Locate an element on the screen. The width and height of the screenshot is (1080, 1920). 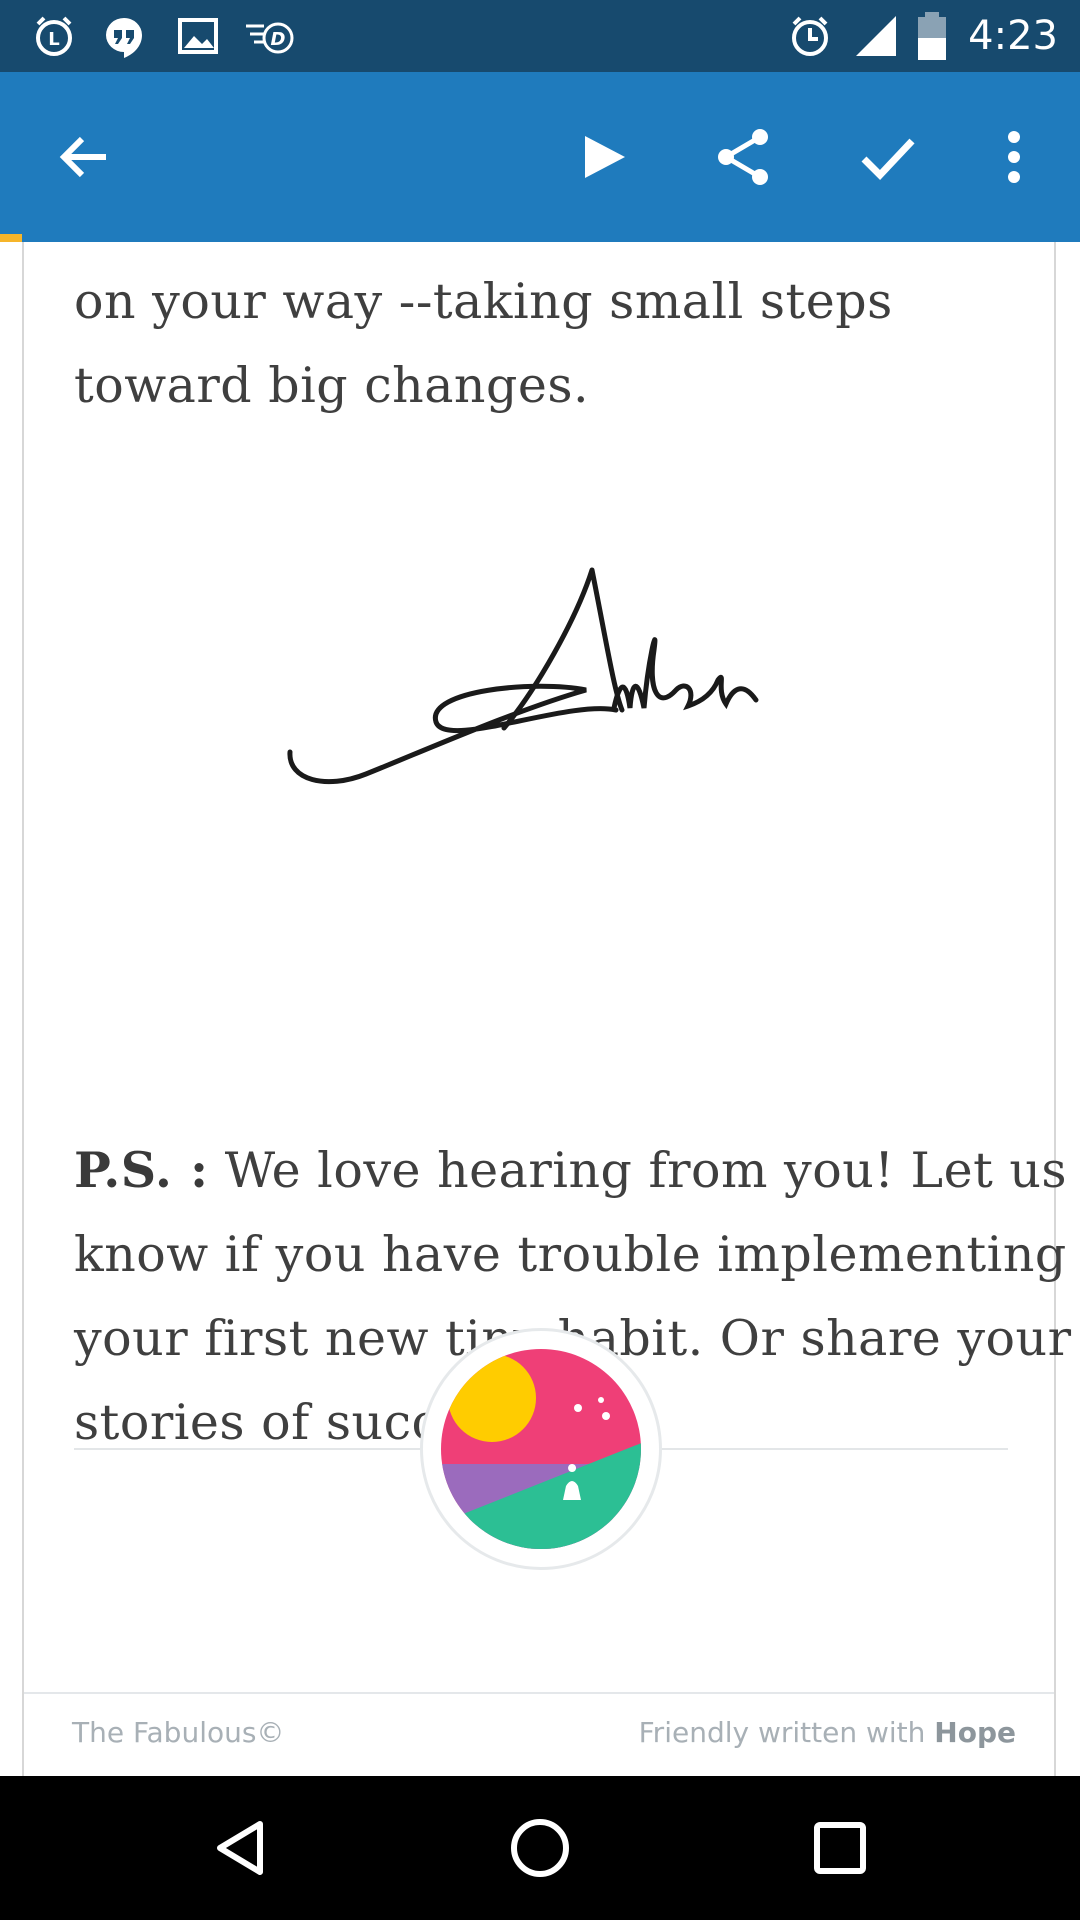
signature-image is located at coordinates (523, 676).